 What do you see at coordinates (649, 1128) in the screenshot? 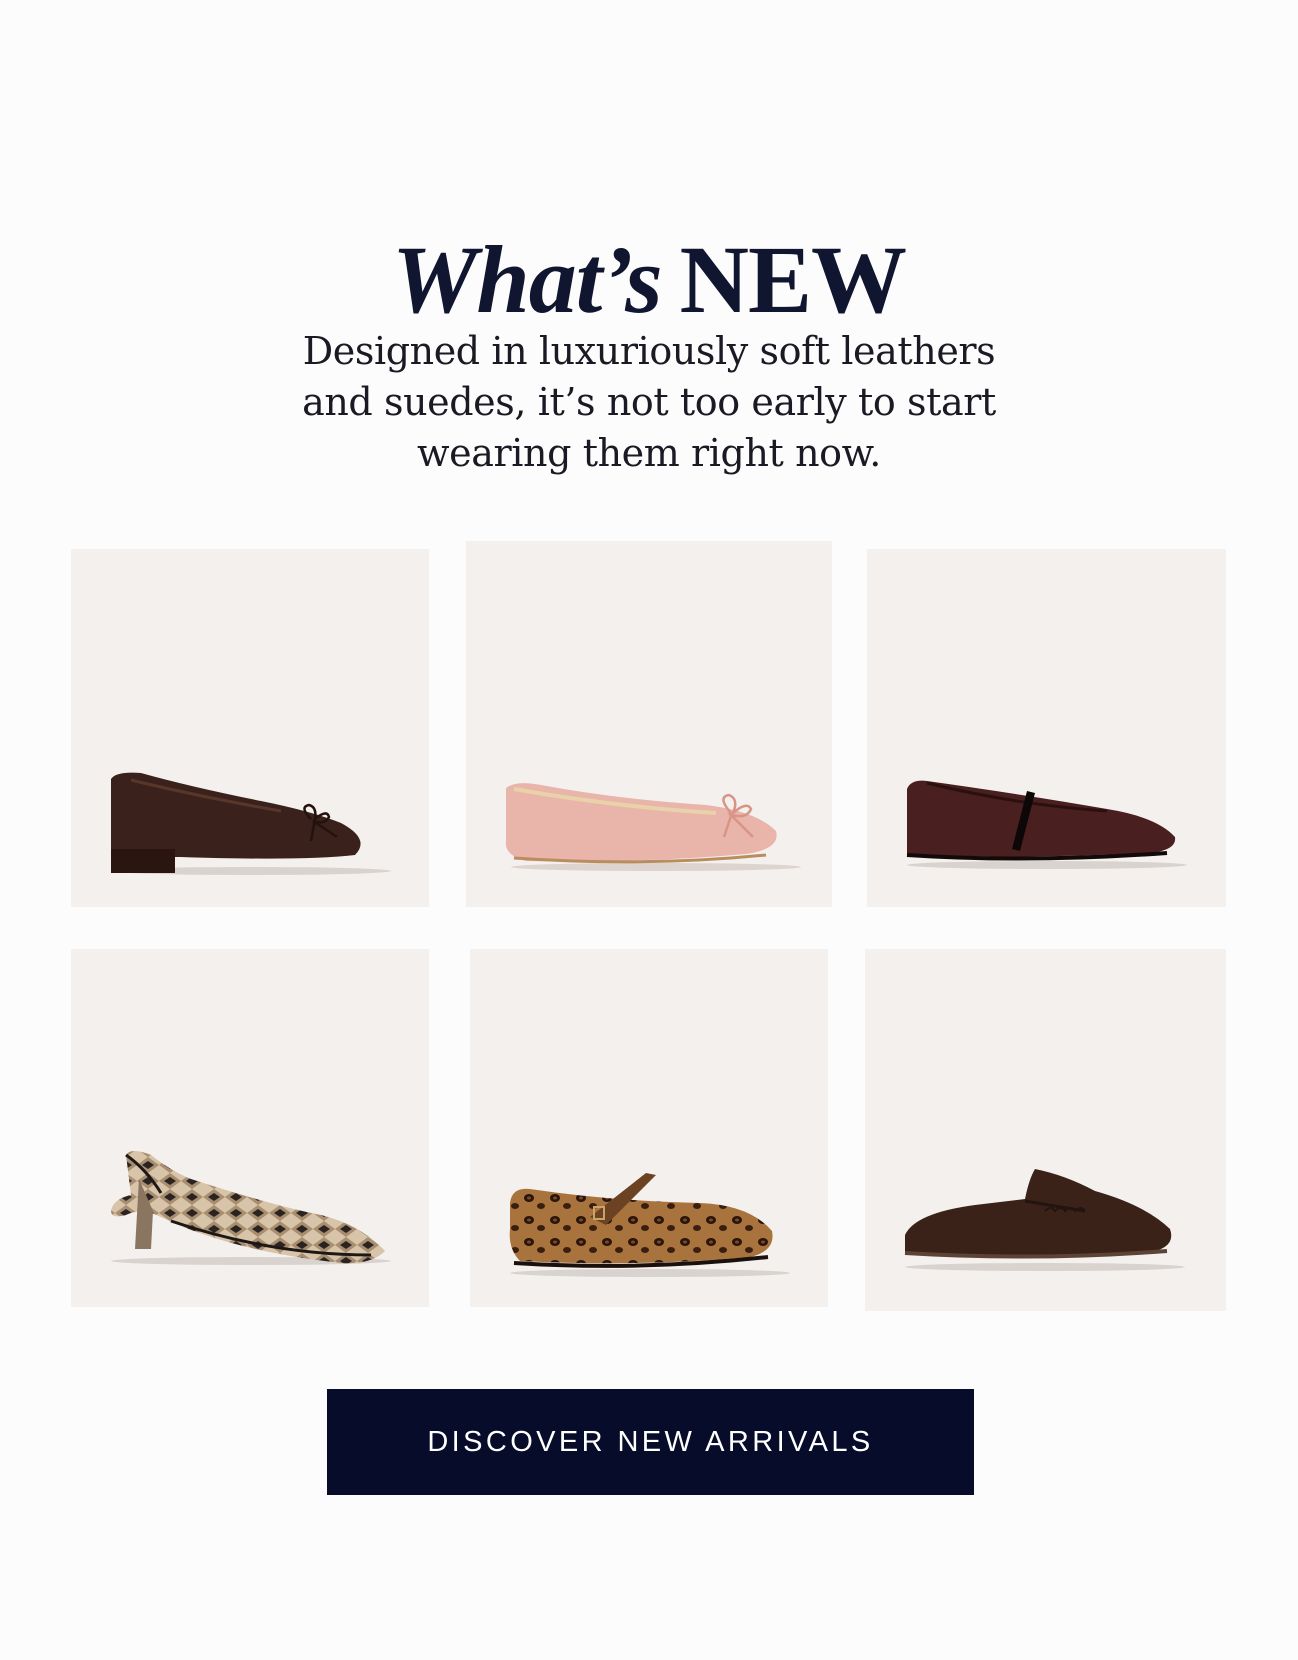
I see `product-tile-leopard-mary-jane` at bounding box center [649, 1128].